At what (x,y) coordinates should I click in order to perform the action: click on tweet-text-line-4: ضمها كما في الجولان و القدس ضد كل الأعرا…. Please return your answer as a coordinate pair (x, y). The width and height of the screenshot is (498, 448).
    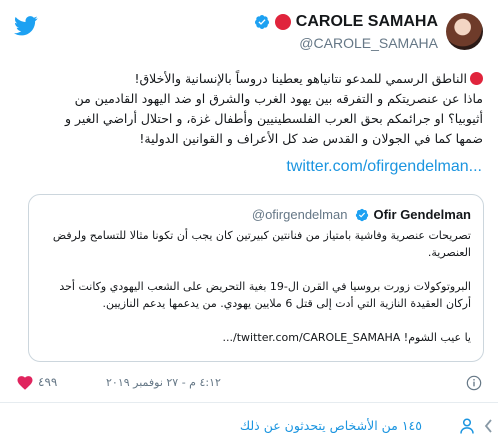
    Looking at the image, I should click on (311, 138).